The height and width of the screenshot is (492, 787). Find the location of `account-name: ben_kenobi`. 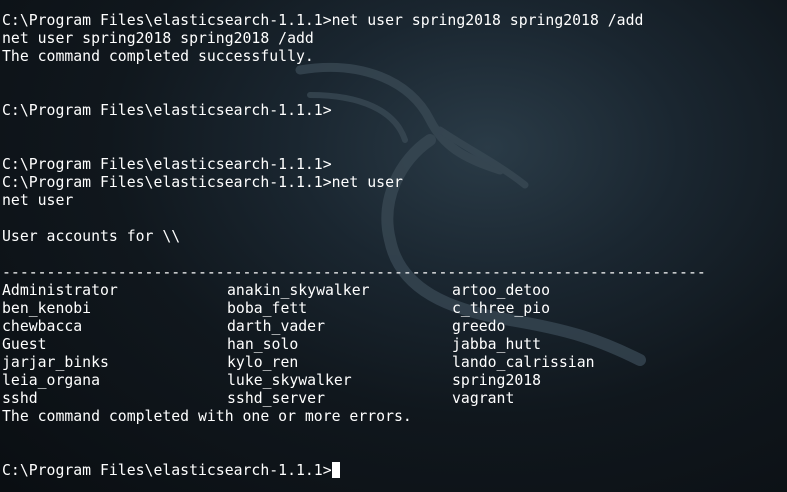

account-name: ben_kenobi is located at coordinates (47, 308).